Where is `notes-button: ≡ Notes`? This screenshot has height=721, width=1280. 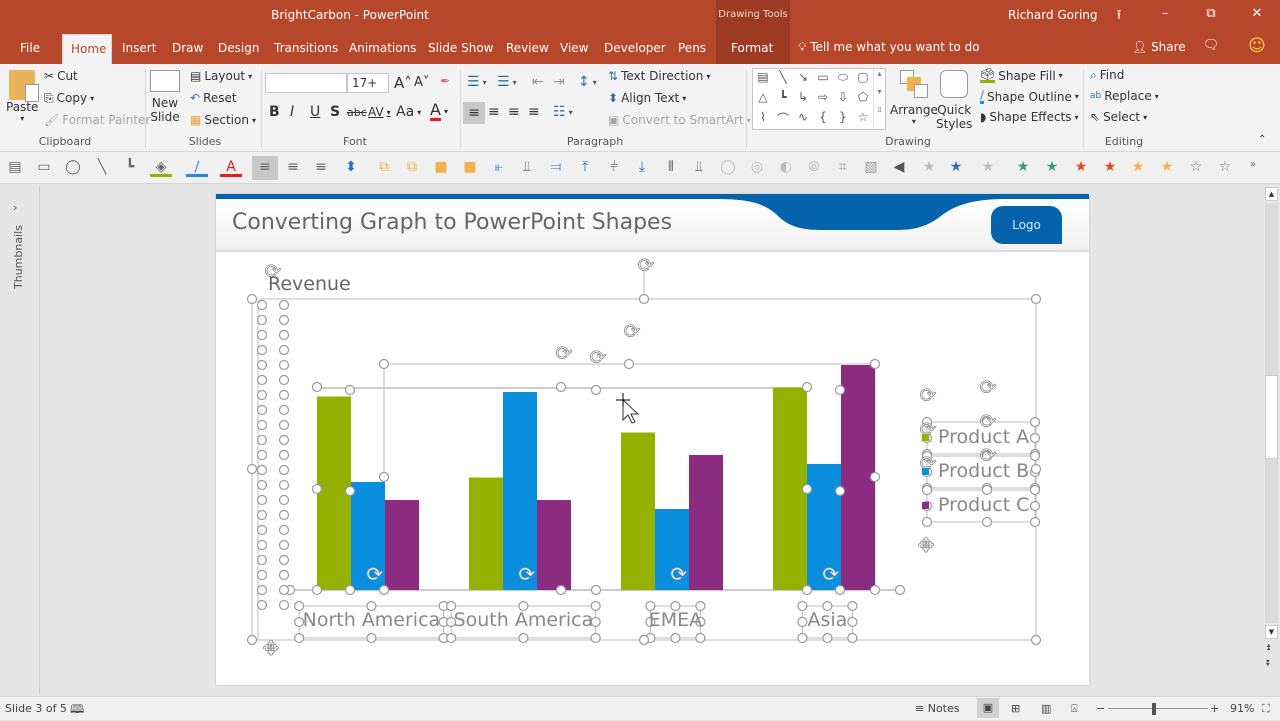 notes-button: ≡ Notes is located at coordinates (937, 708).